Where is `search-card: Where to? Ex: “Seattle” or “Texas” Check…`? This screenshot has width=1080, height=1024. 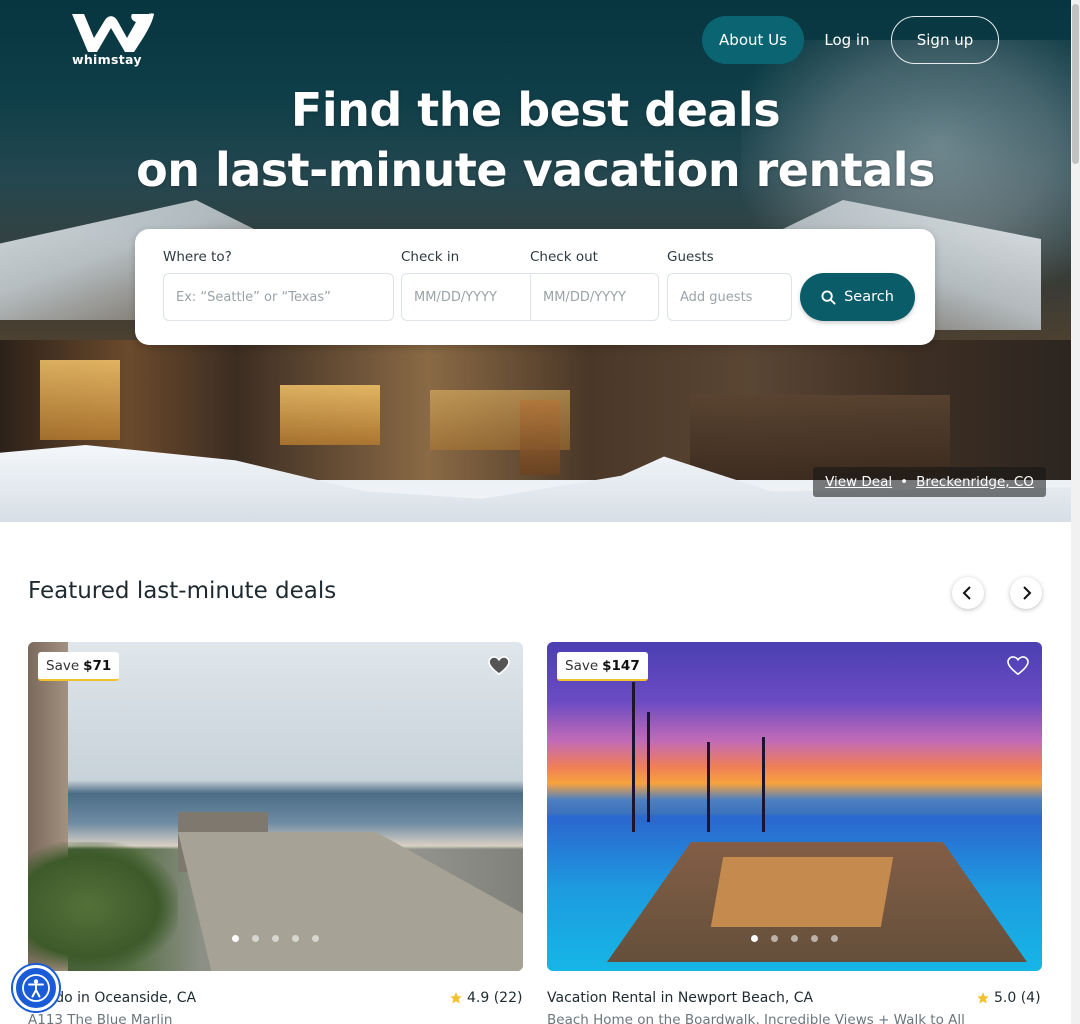
search-card: Where to? Ex: “Seattle” or “Texas” Check… is located at coordinates (535, 287).